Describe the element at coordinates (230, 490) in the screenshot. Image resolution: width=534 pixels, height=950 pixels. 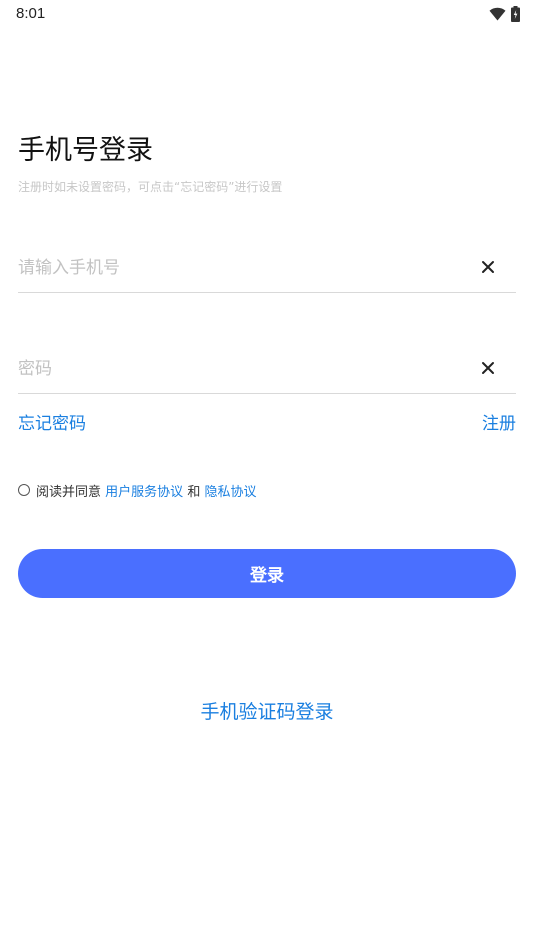
I see `privacy-agreement-link: 隐私协议` at that location.